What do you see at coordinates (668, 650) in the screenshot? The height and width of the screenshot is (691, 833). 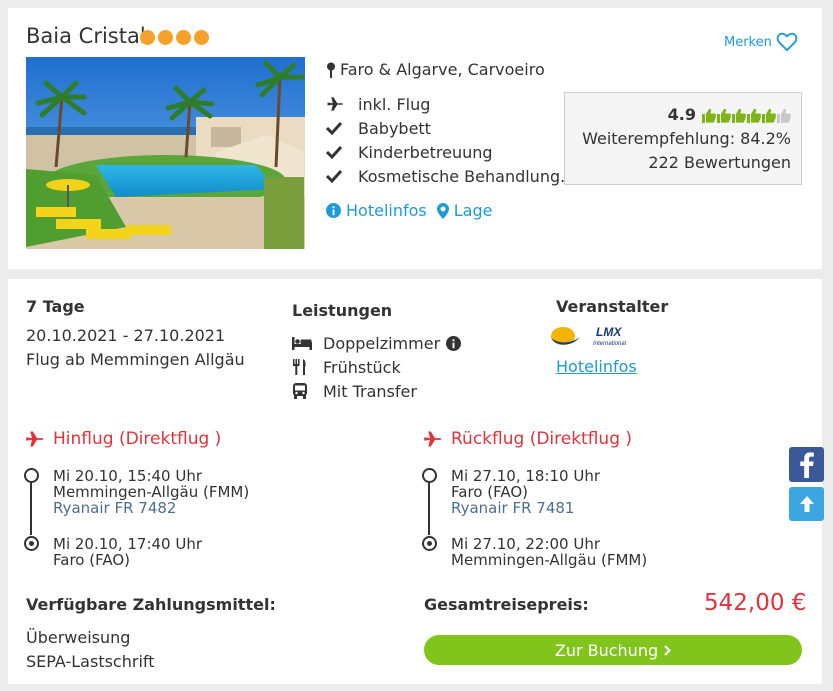 I see `chevron-right-icon` at bounding box center [668, 650].